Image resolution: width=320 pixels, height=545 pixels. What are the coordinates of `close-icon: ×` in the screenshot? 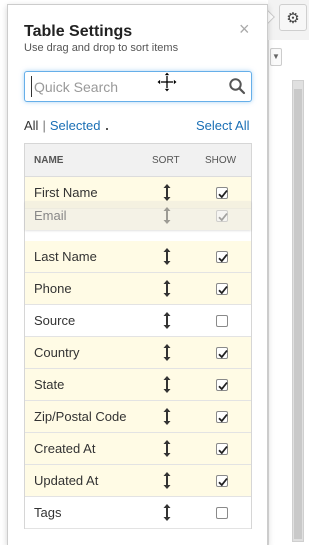 It's located at (244, 29).